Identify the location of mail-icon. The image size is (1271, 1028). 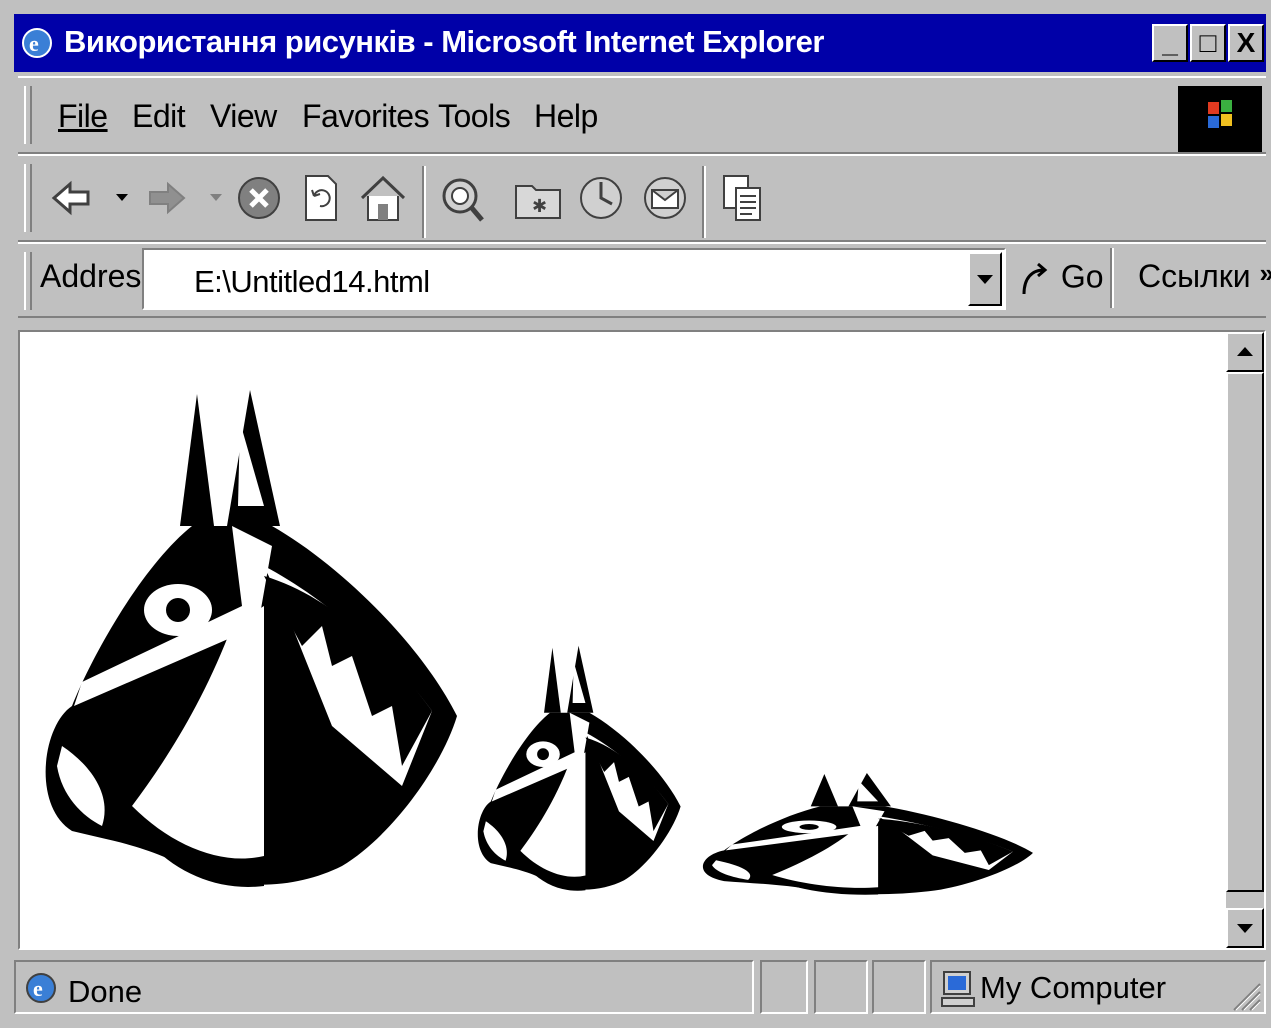
(665, 198).